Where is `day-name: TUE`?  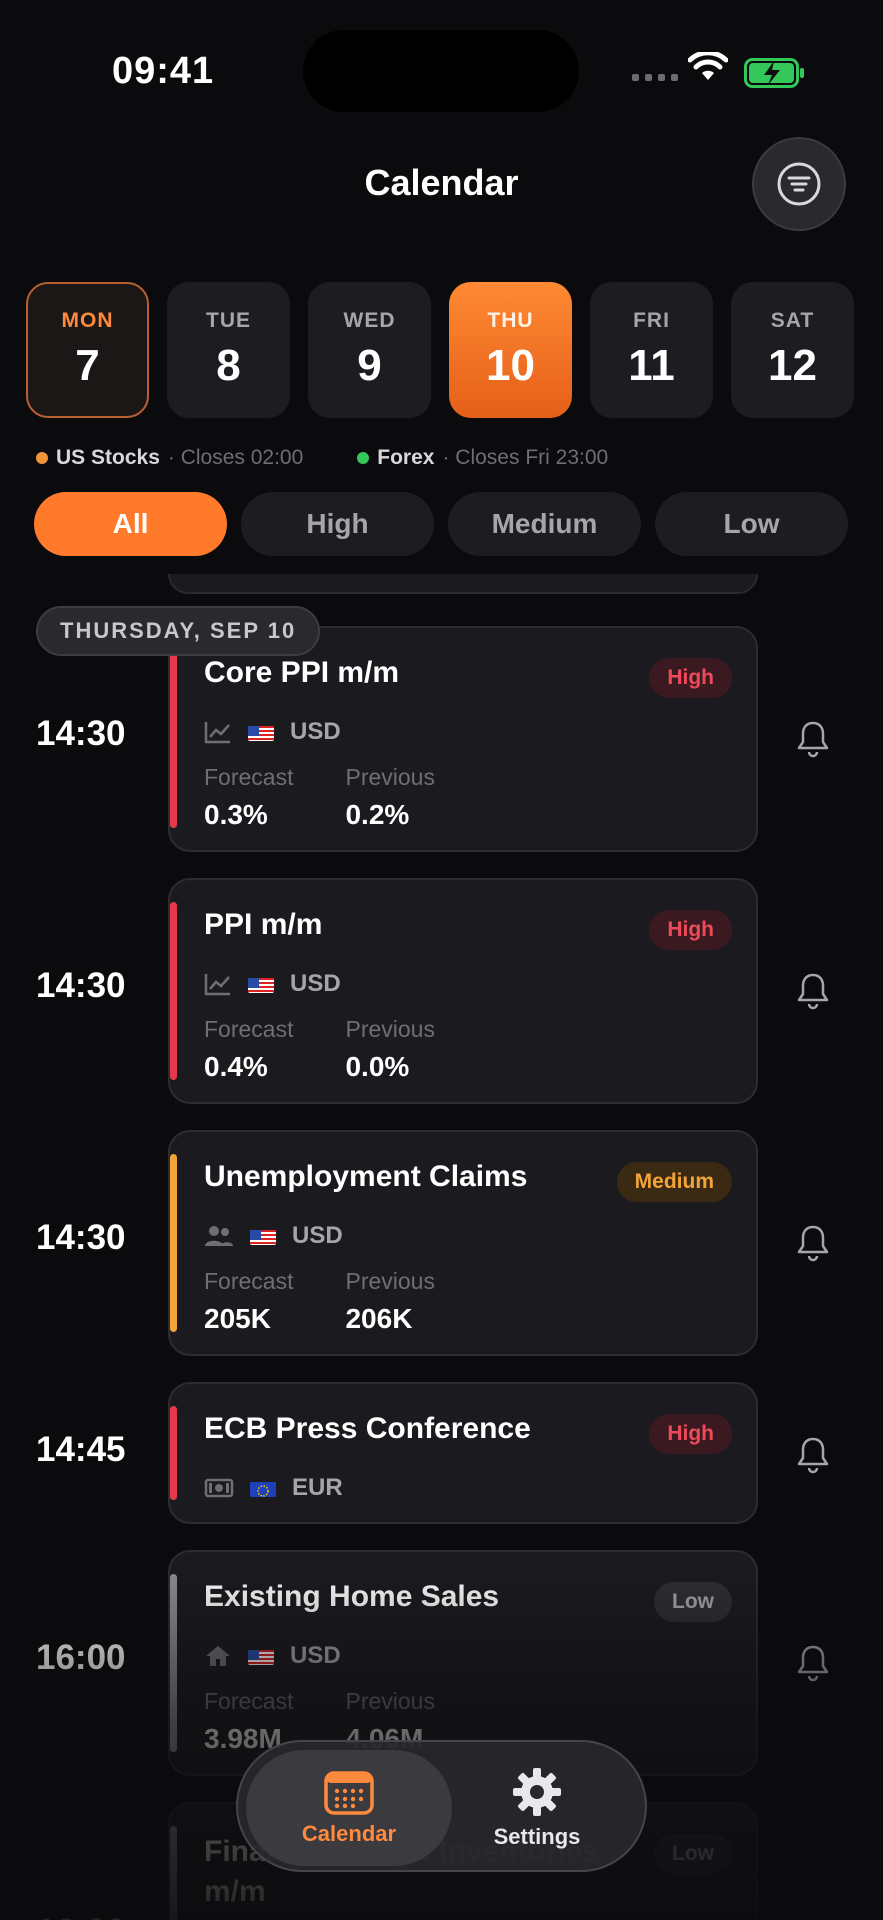
day-name: TUE is located at coordinates (228, 320).